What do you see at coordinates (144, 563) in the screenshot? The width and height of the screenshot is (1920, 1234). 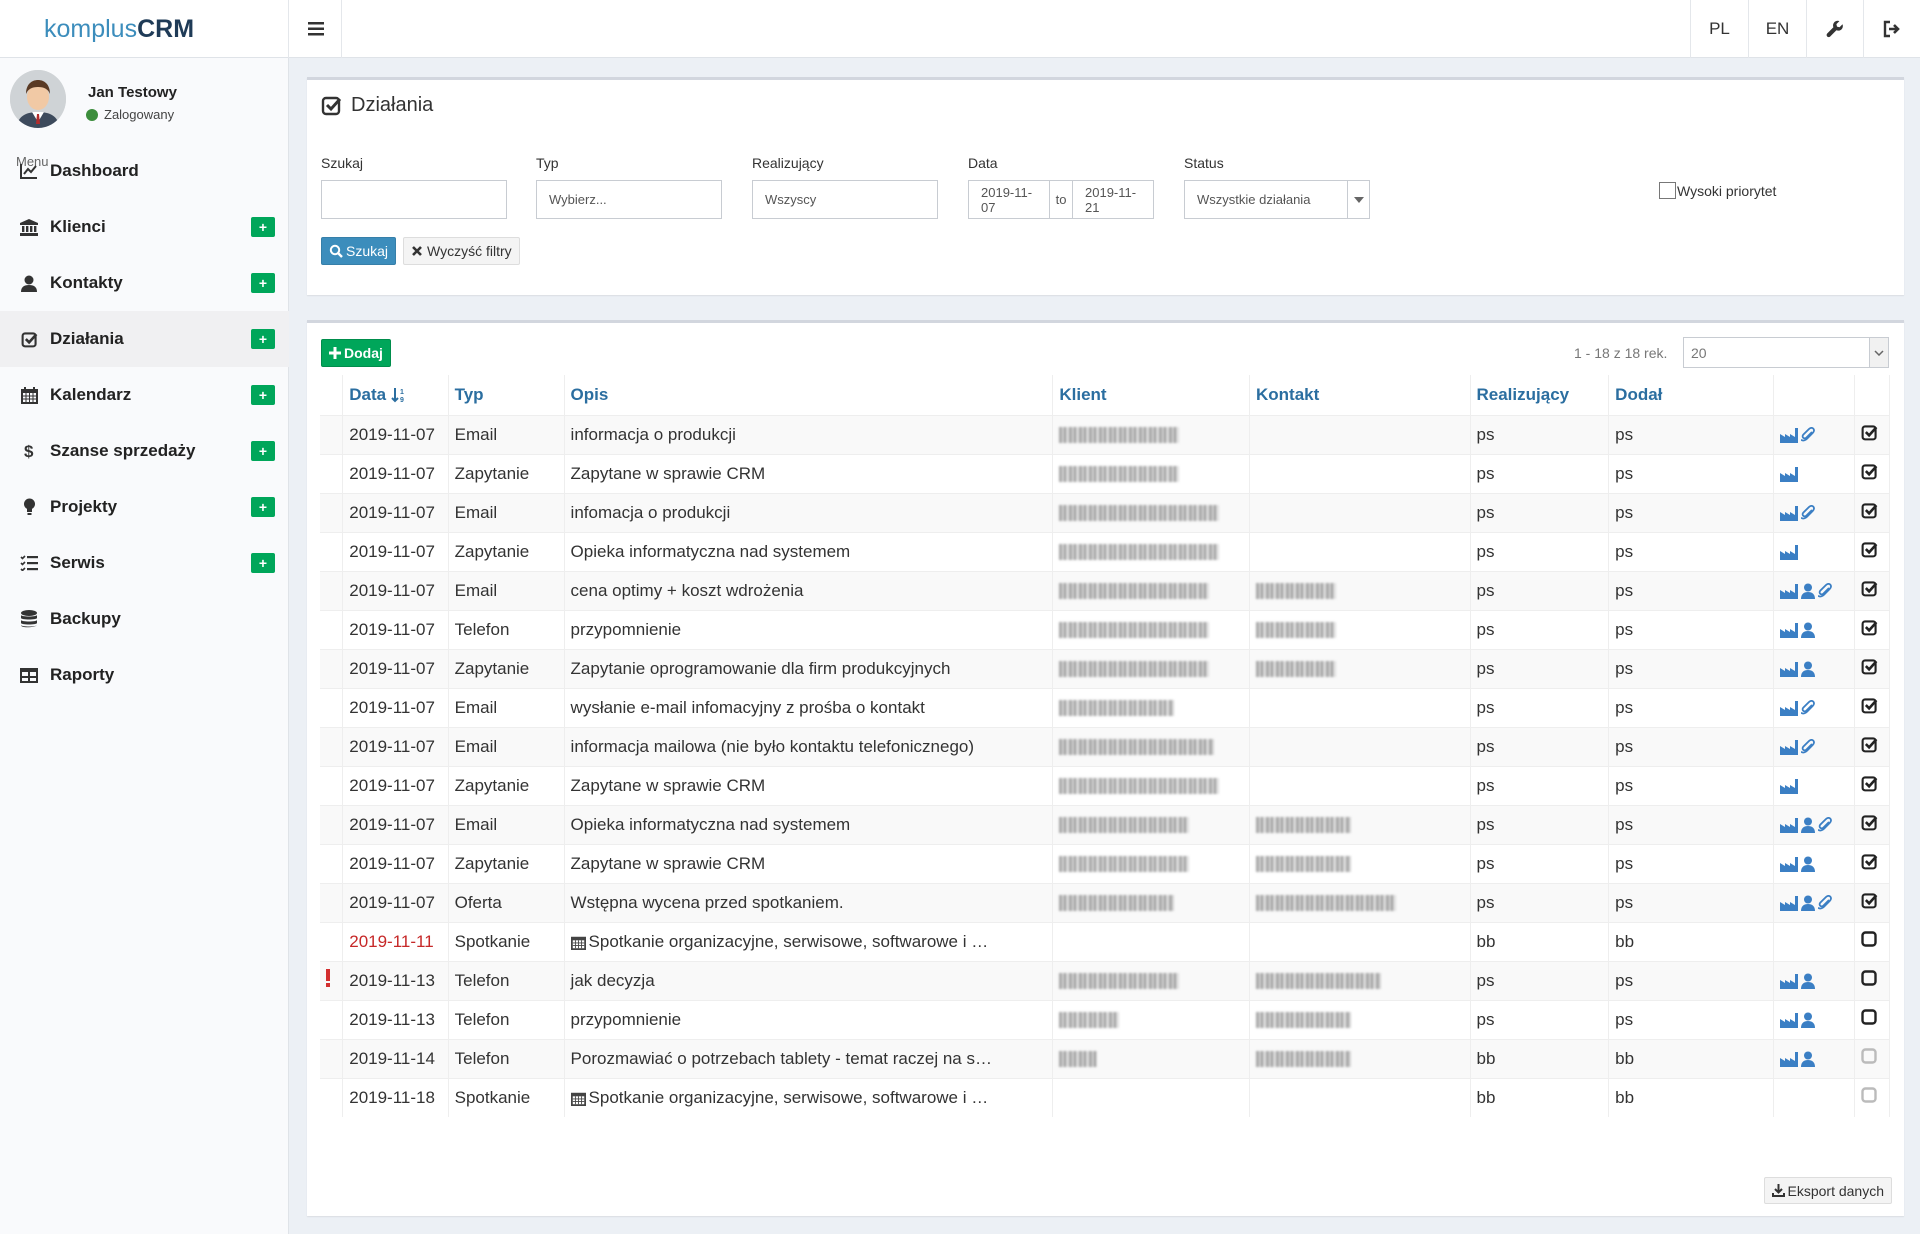 I see `sidebar-item-serwis: Serwis +` at bounding box center [144, 563].